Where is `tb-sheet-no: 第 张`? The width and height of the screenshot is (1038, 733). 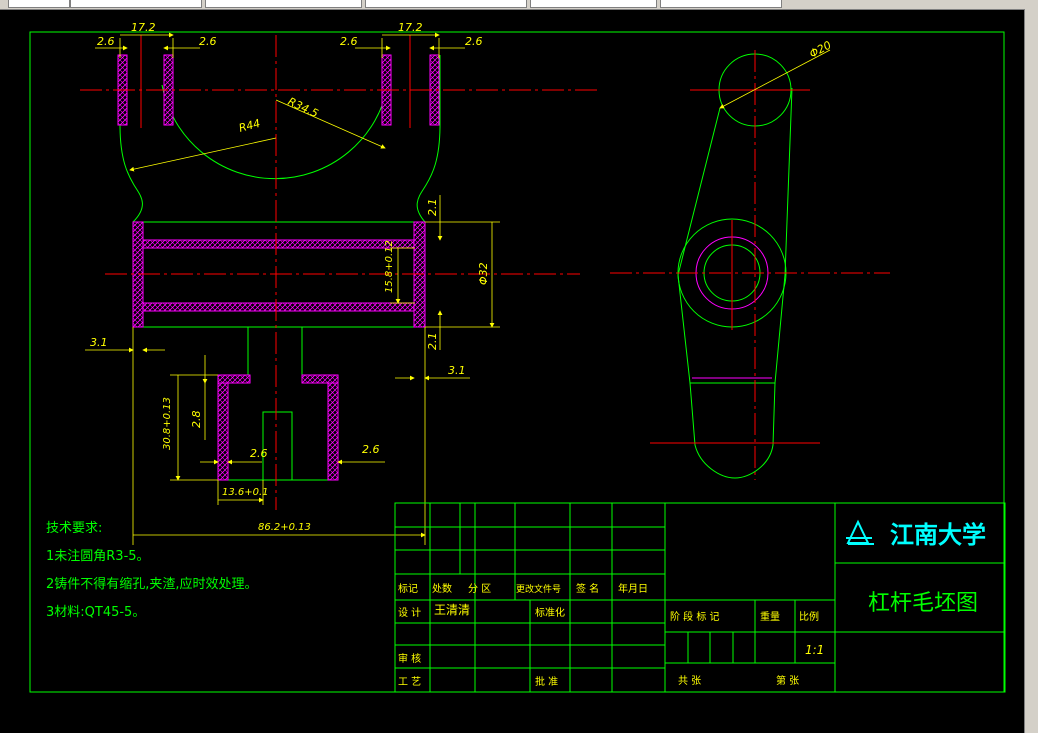 tb-sheet-no: 第 张 is located at coordinates (787, 680).